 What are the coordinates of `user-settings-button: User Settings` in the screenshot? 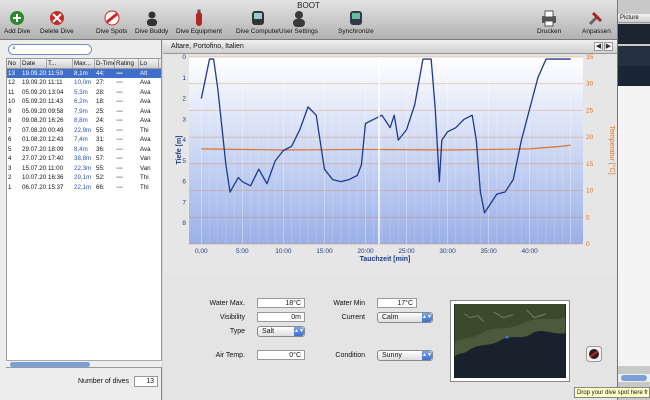 It's located at (298, 22).